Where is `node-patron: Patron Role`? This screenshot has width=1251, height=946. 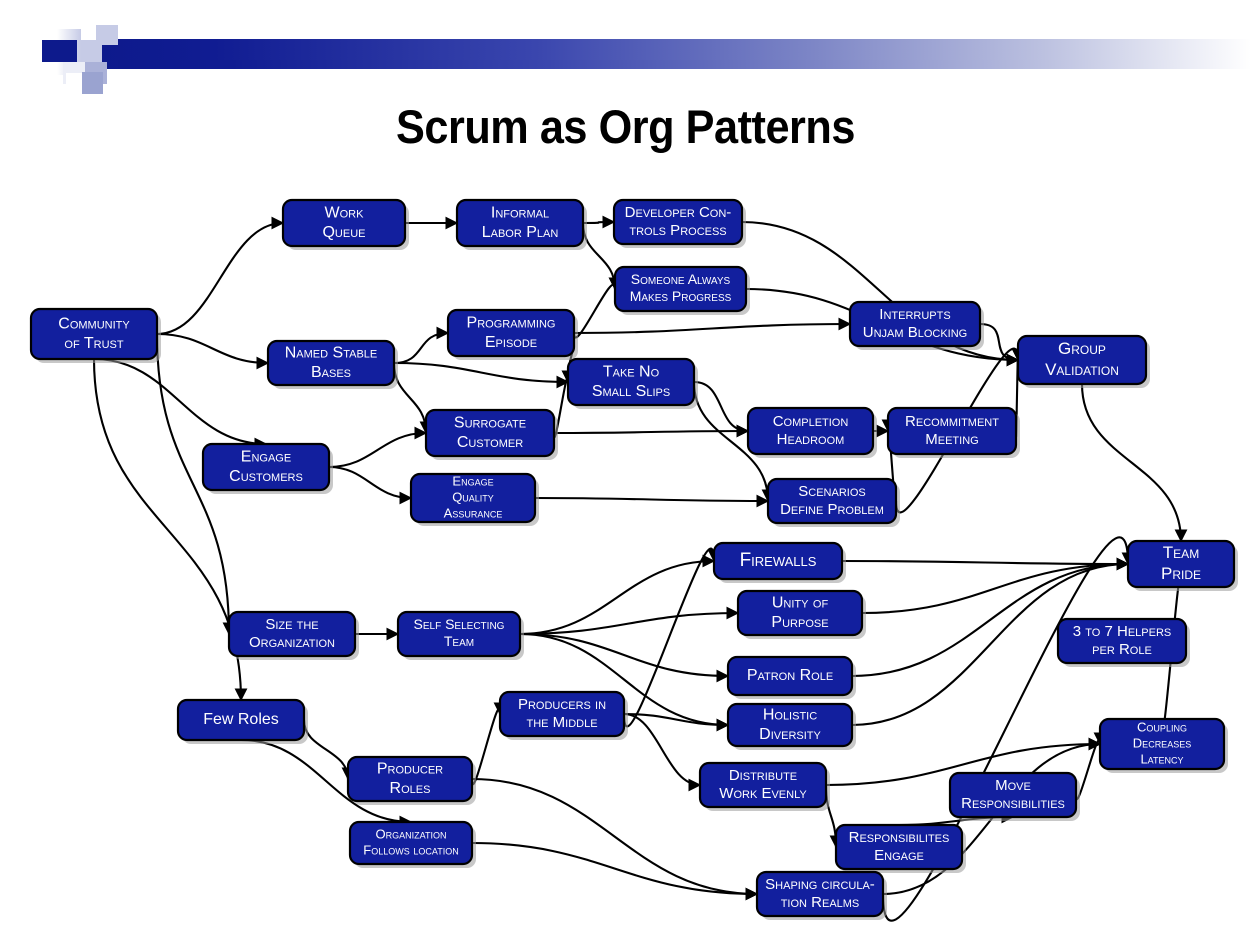
node-patron: Patron Role is located at coordinates (791, 677).